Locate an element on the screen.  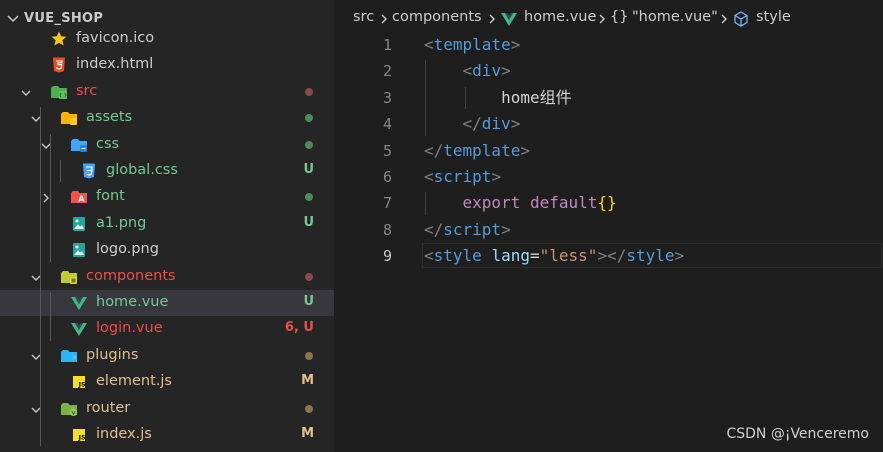
tree-file-favicon-ico: favicon.ico is located at coordinates (167, 39).